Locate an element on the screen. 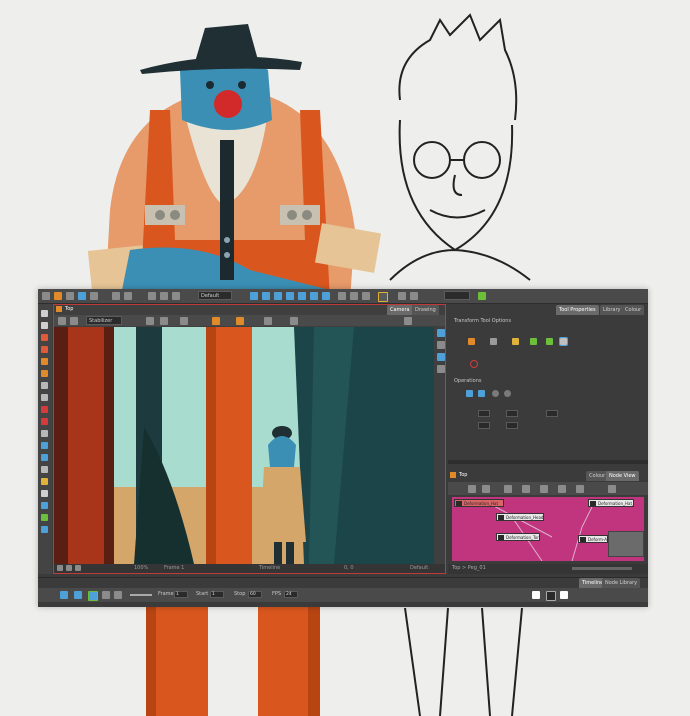  scene-icon is located at coordinates (82, 296).